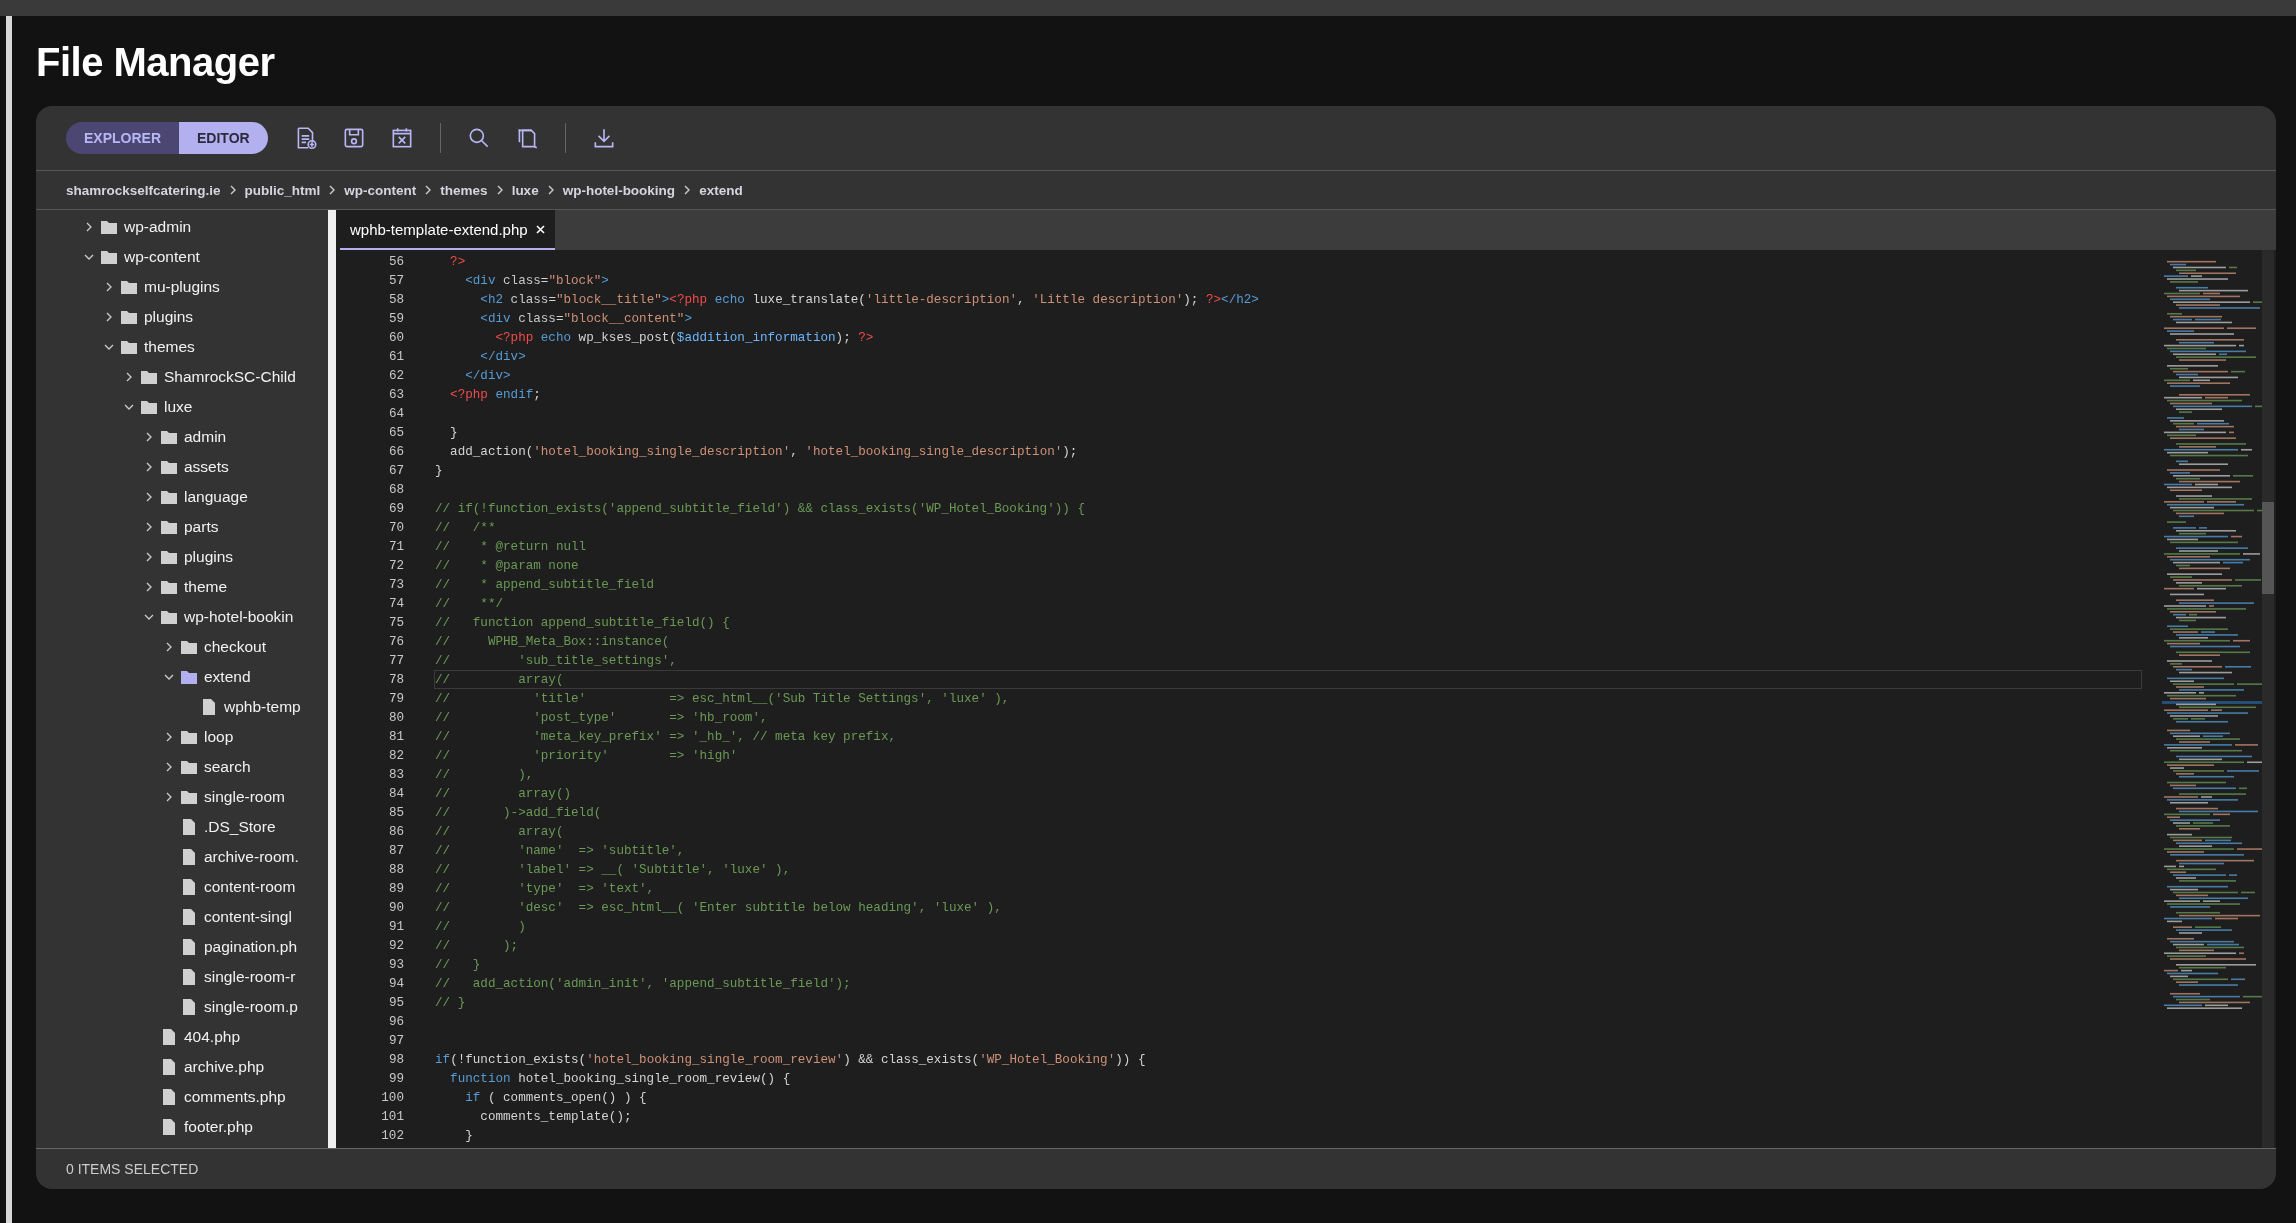 The image size is (2296, 1223). I want to click on breadcrumb-link: themes, so click(464, 190).